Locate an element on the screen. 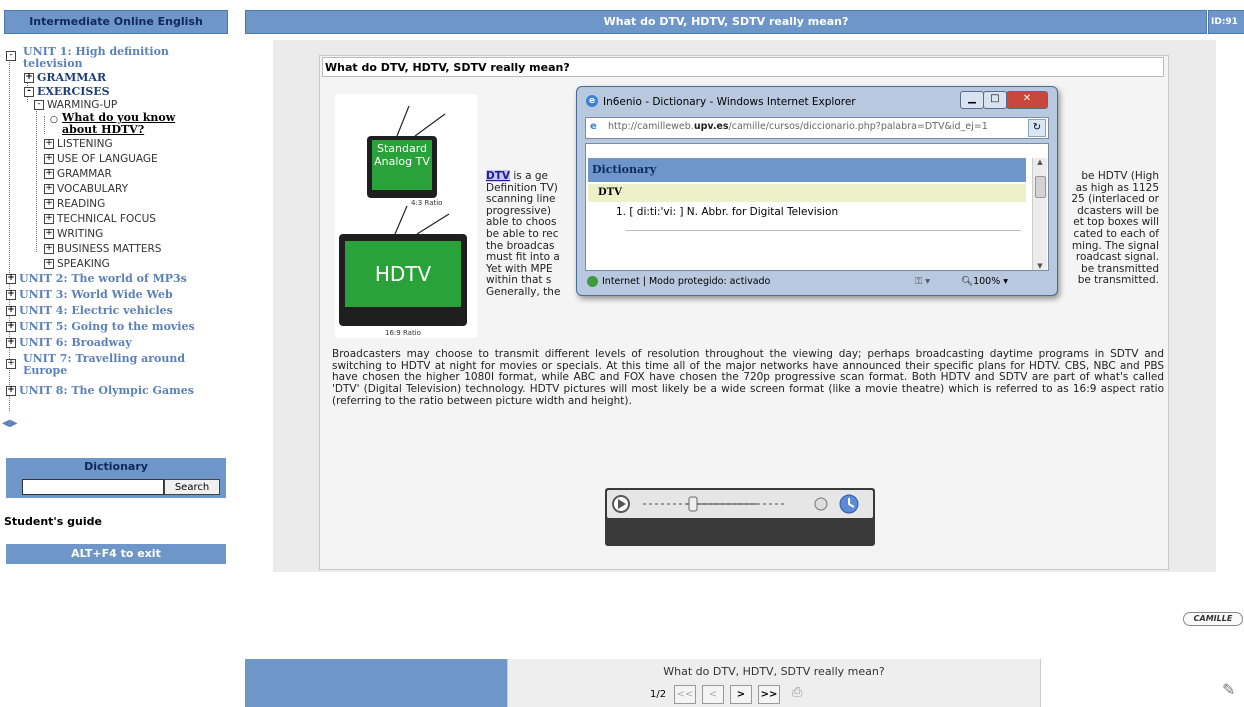  tree-unit-5: + UNIT 5: Going to the movies is located at coordinates (100, 327).